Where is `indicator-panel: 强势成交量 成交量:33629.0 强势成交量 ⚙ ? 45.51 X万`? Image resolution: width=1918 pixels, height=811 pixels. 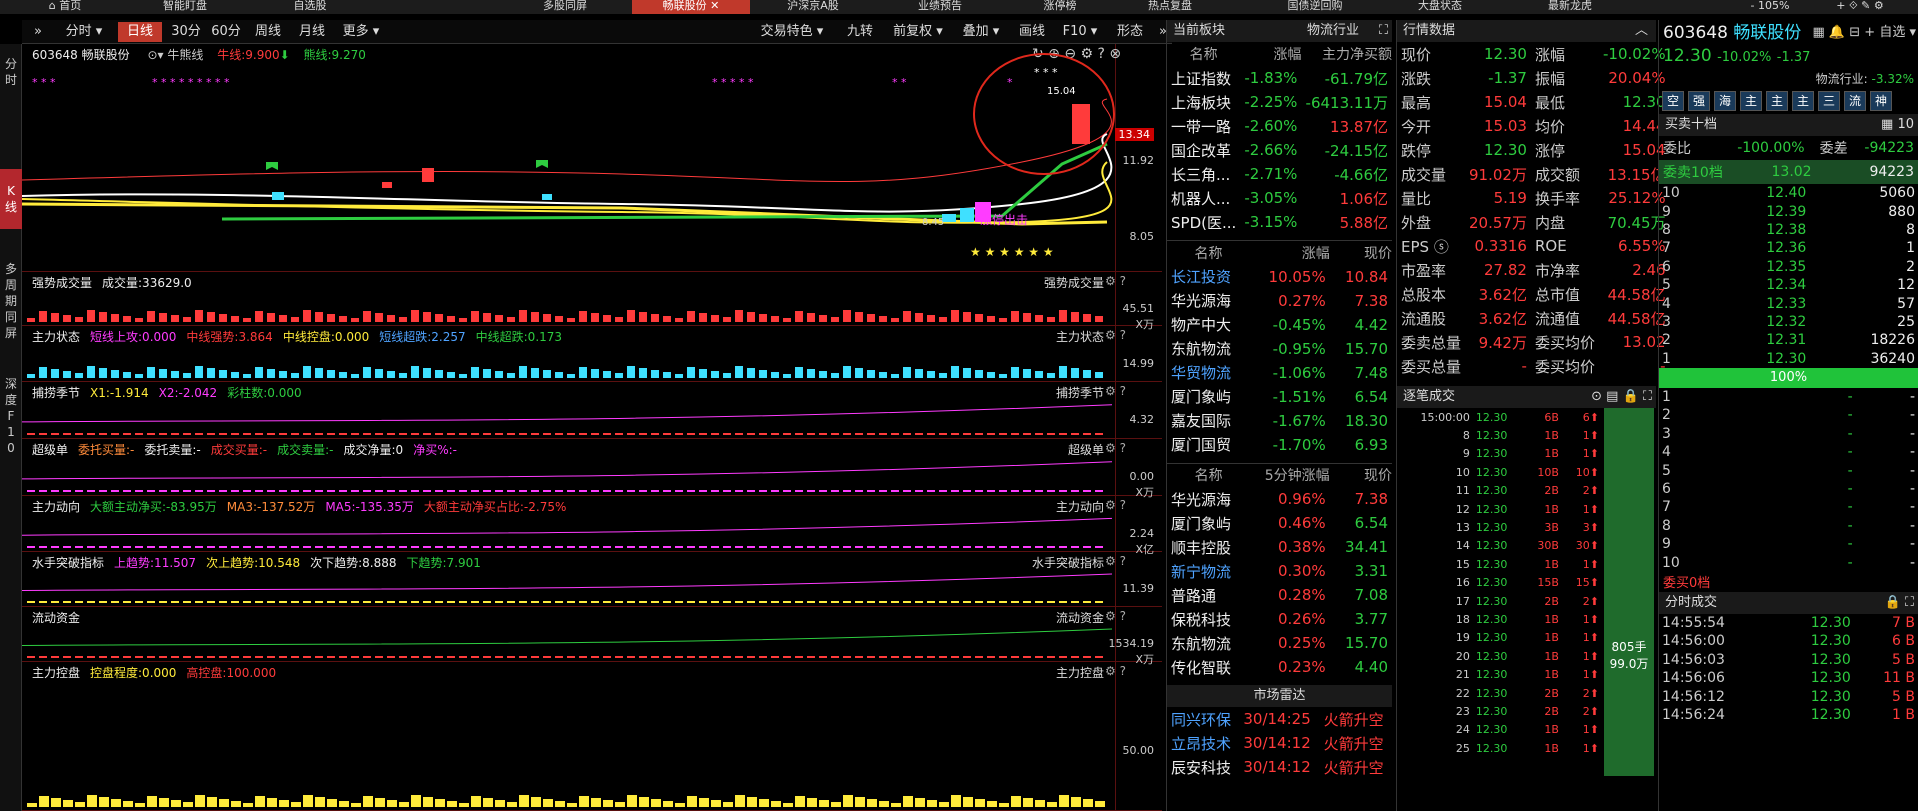 indicator-panel: 强势成交量 成交量:33629.0 强势成交量 ⚙ ? 45.51 X万 is located at coordinates (592, 301).